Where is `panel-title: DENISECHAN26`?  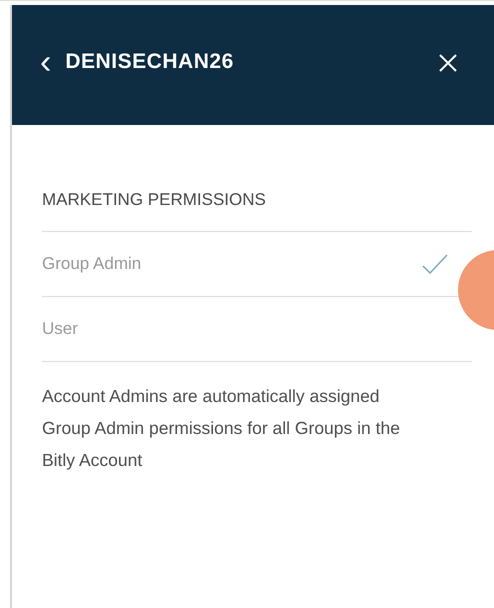
panel-title: DENISECHAN26 is located at coordinates (149, 62).